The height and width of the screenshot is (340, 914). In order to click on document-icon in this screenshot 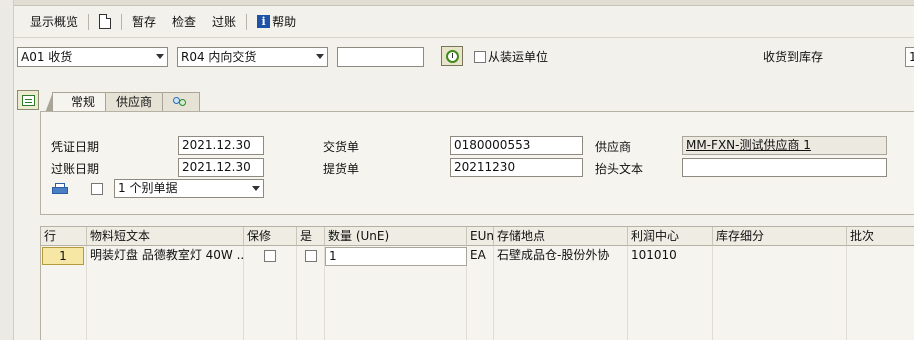, I will do `click(105, 21)`.